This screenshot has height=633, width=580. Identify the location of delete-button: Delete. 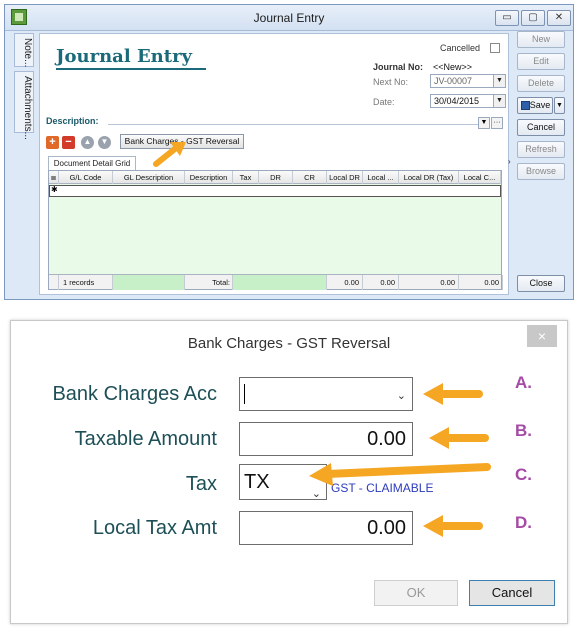
(541, 83).